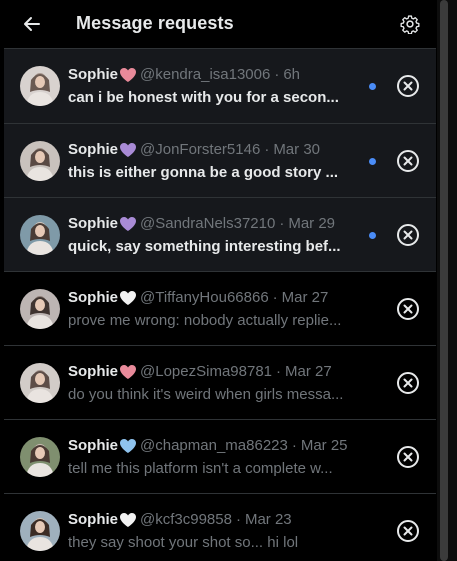  Describe the element at coordinates (214, 445) in the screenshot. I see `sender-handle: @chapman_ma86223` at that location.